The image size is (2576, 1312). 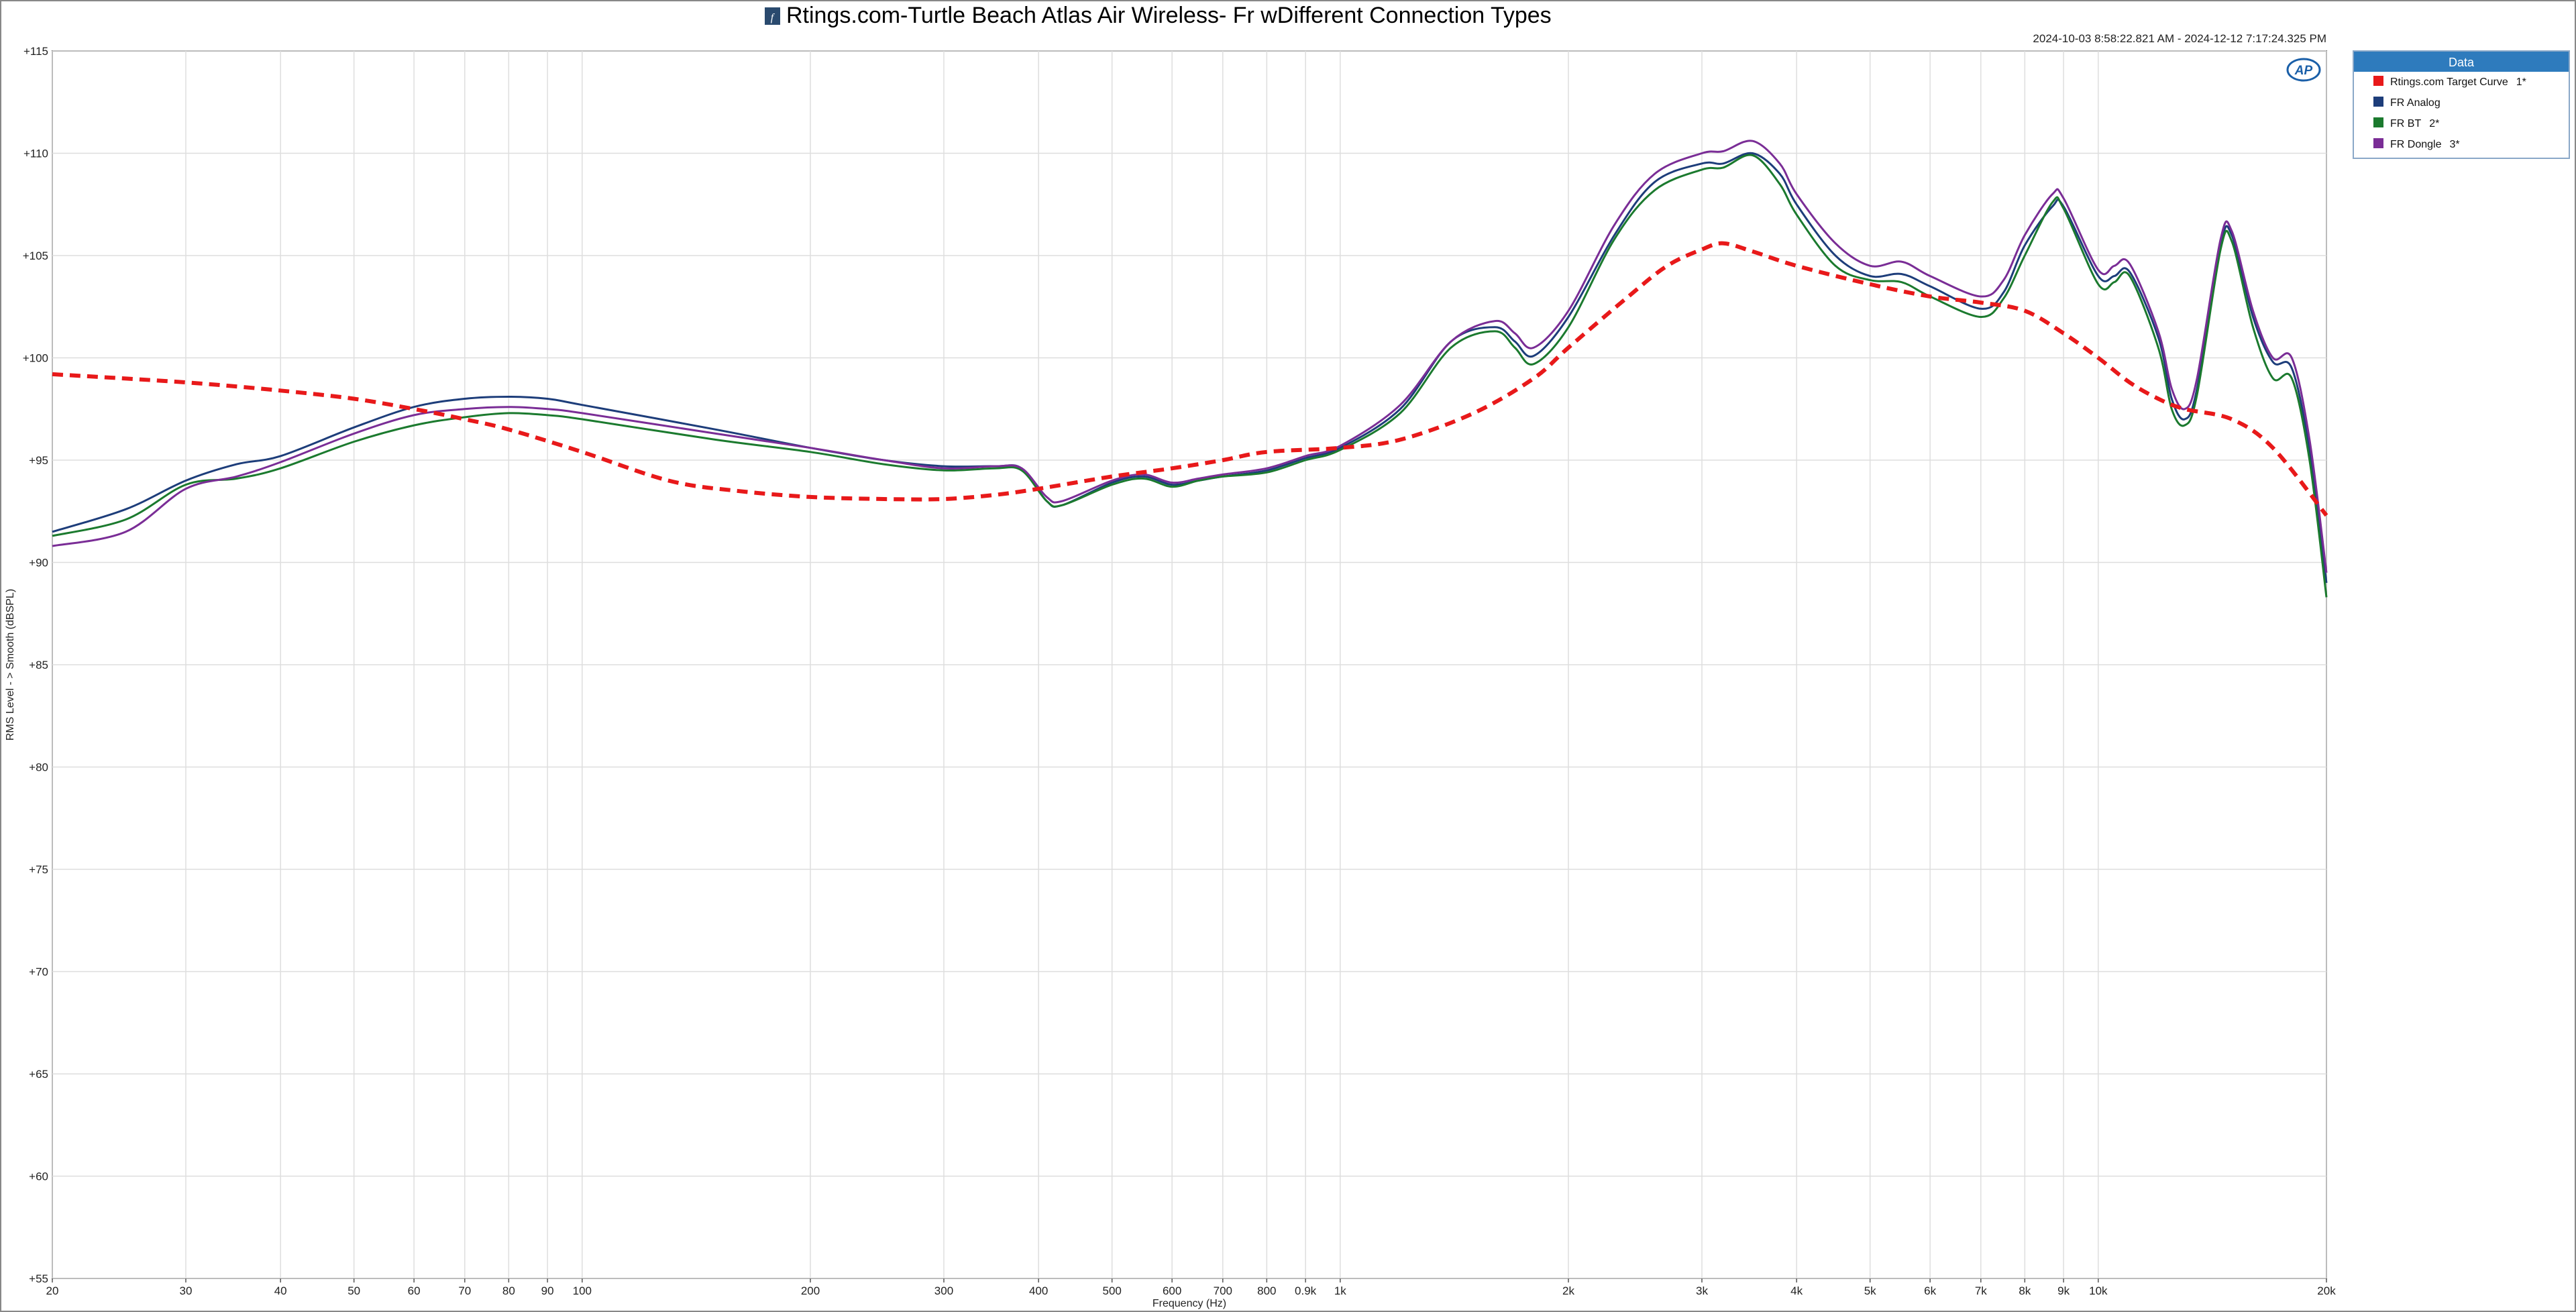 I want to click on y-tick-label: +85, so click(x=38, y=665).